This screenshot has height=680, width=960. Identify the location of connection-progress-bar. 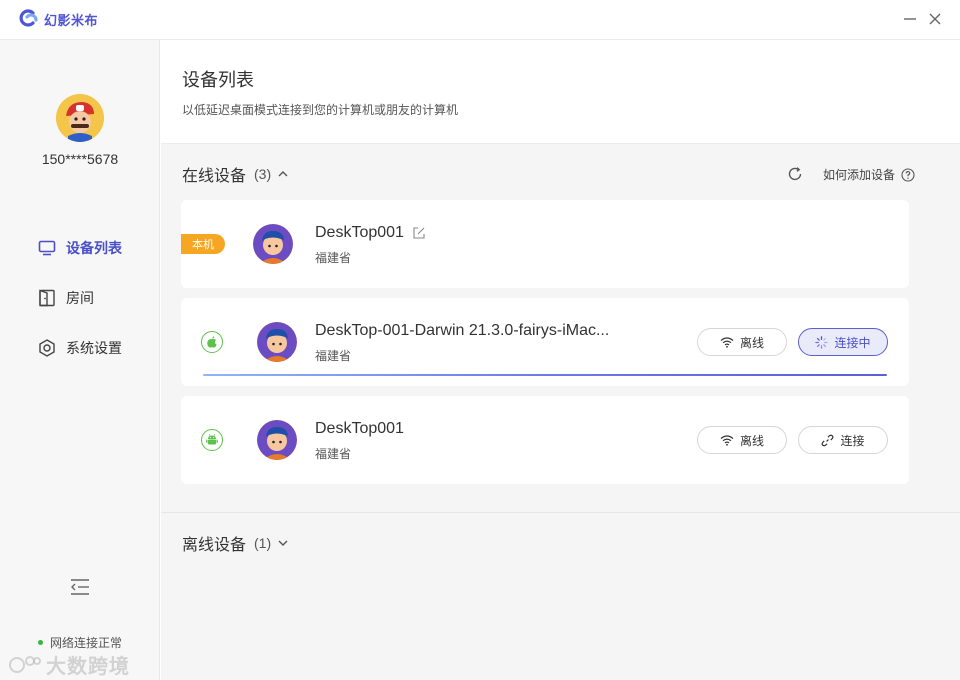
(545, 375).